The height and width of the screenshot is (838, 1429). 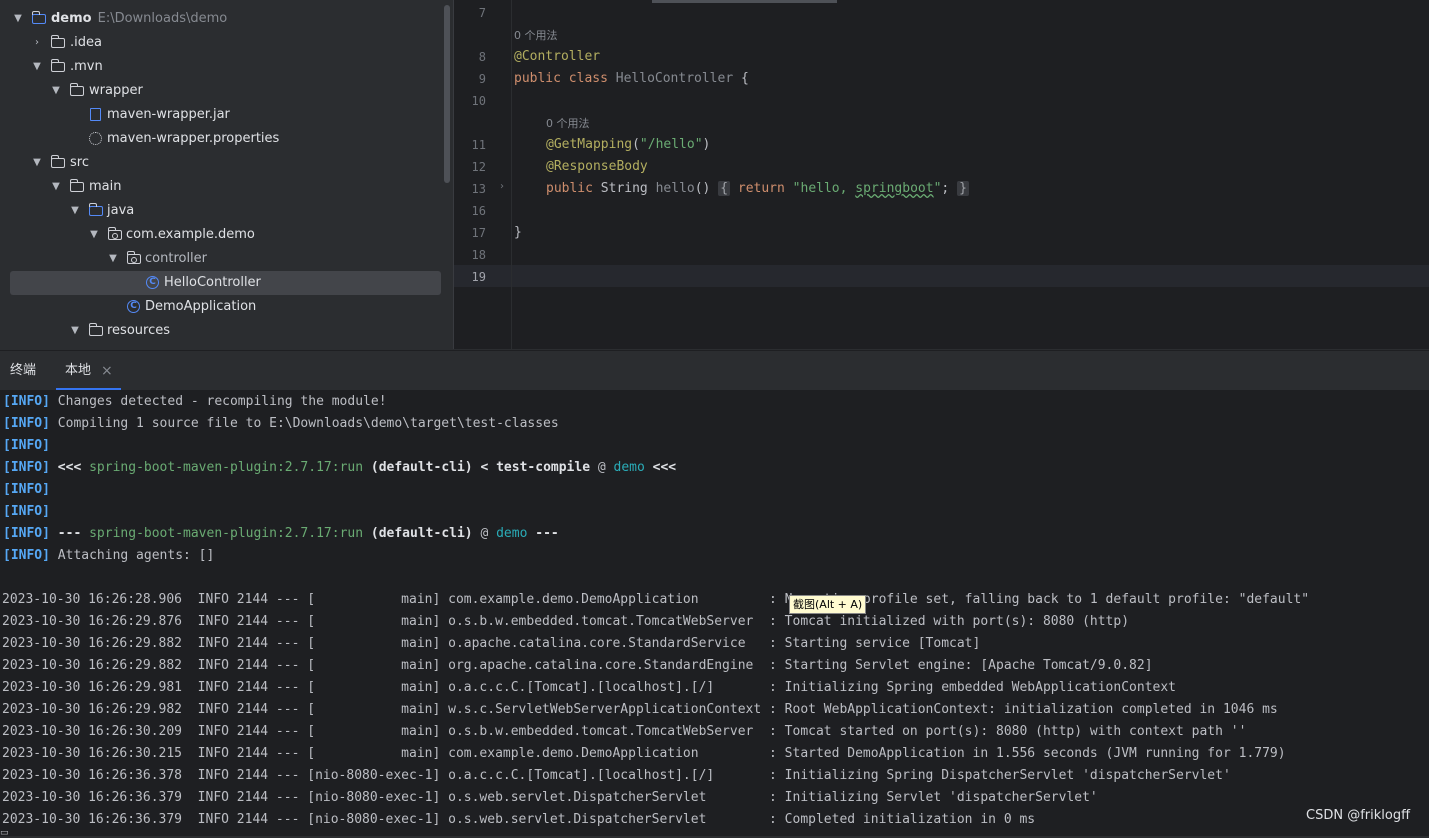 I want to click on tree-item-label: main, so click(x=105, y=186).